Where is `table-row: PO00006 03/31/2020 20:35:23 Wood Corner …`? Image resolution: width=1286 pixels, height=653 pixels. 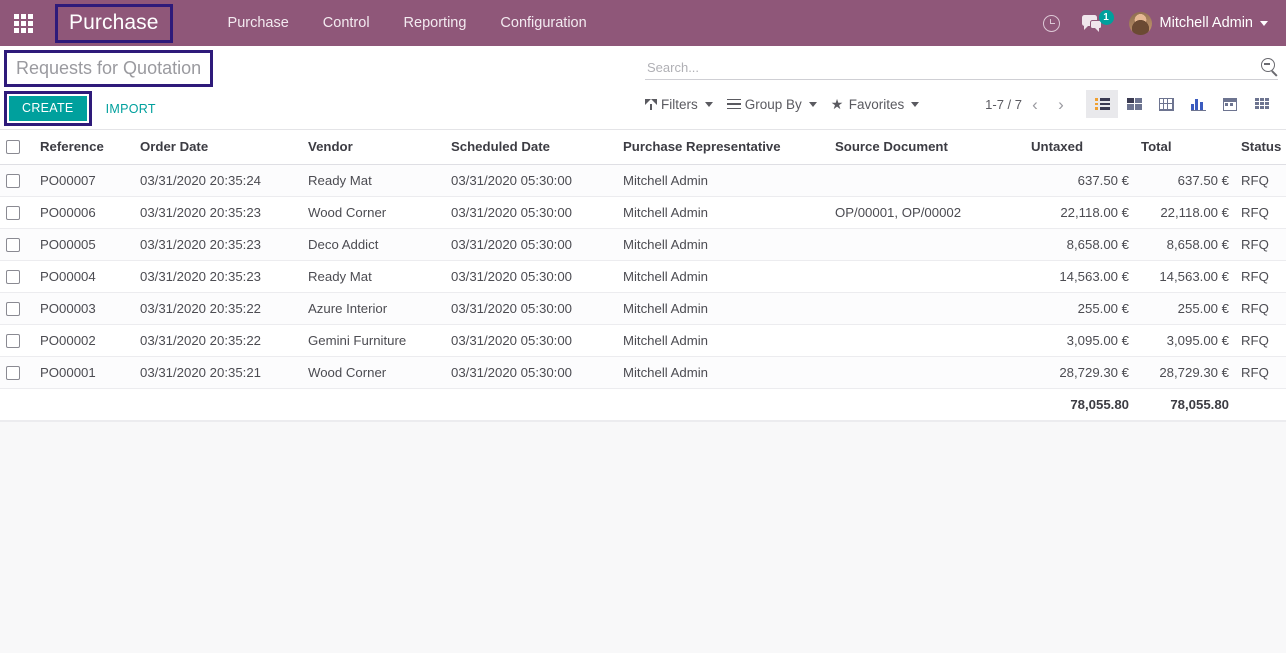 table-row: PO00006 03/31/2020 20:35:23 Wood Corner … is located at coordinates (643, 212).